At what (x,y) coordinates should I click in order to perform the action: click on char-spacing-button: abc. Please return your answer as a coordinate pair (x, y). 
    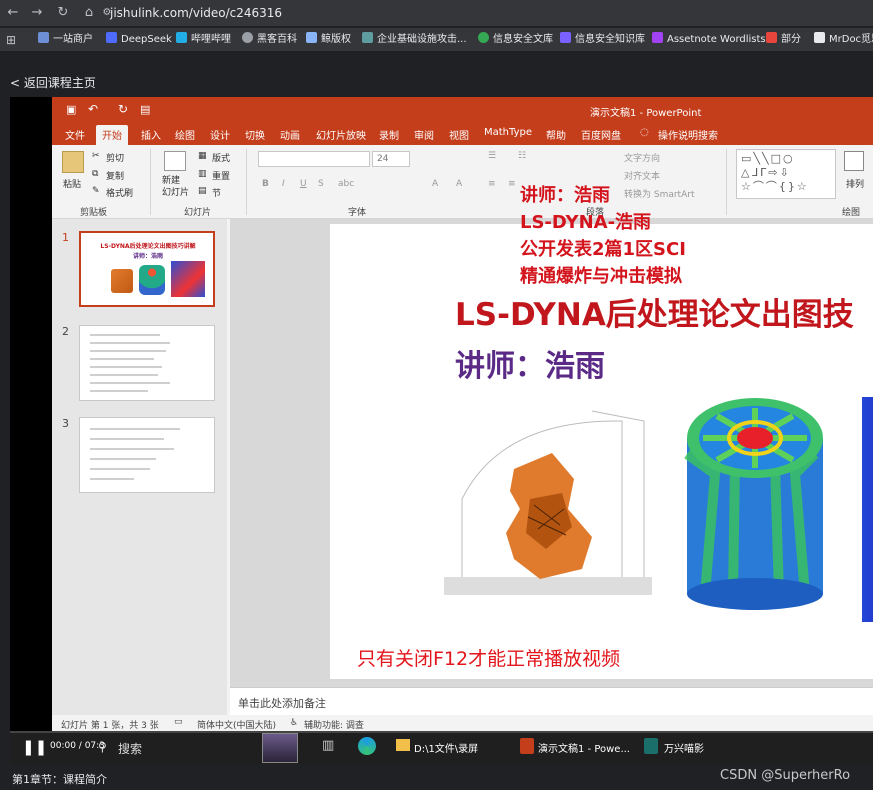
    Looking at the image, I should click on (346, 184).